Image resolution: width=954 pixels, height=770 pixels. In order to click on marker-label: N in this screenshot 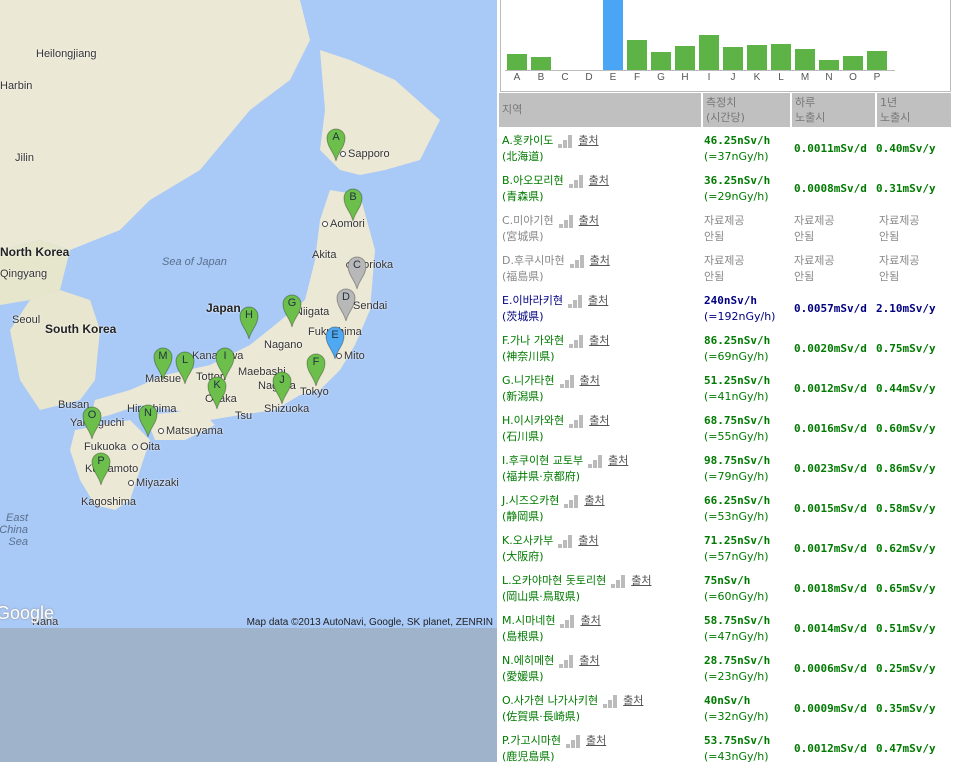, I will do `click(148, 413)`.